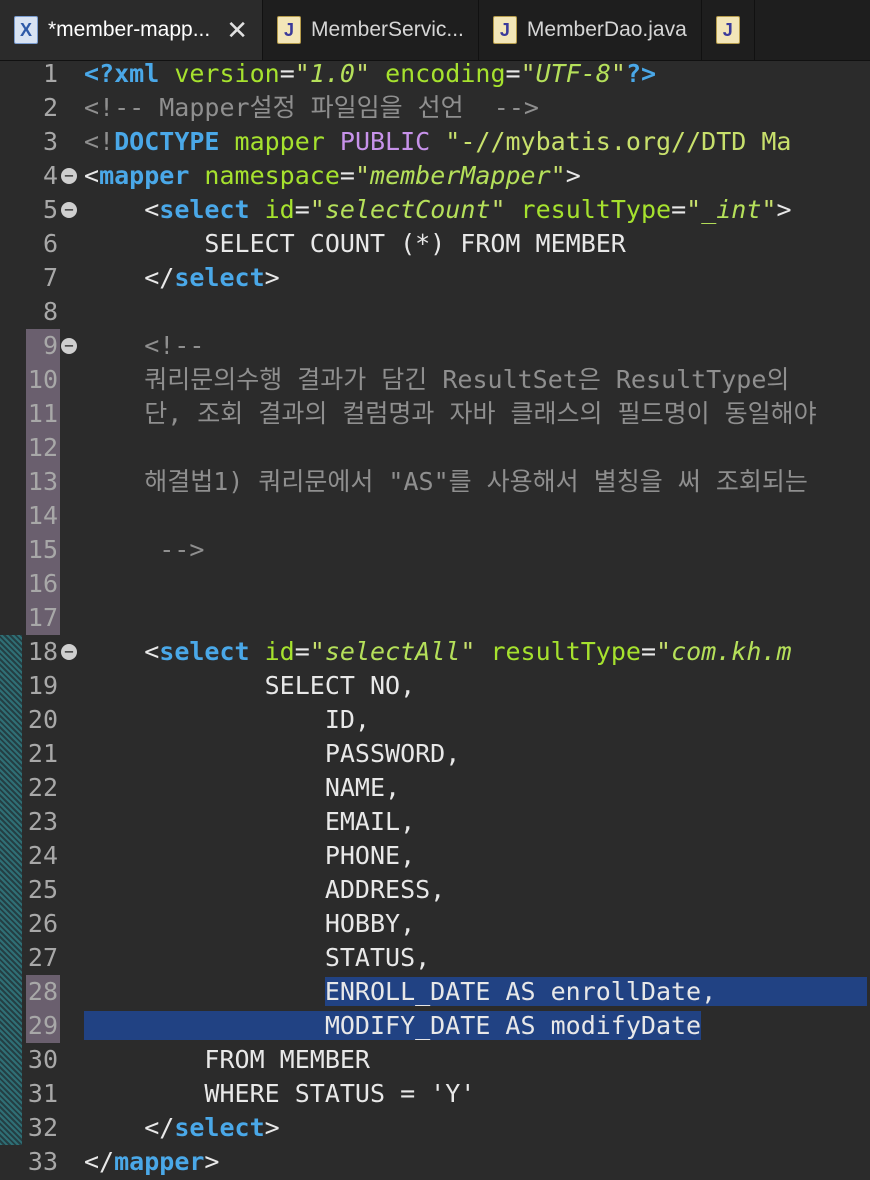 Image resolution: width=870 pixels, height=1180 pixels. I want to click on code-line: 25 ADDRESS,, so click(435, 890).